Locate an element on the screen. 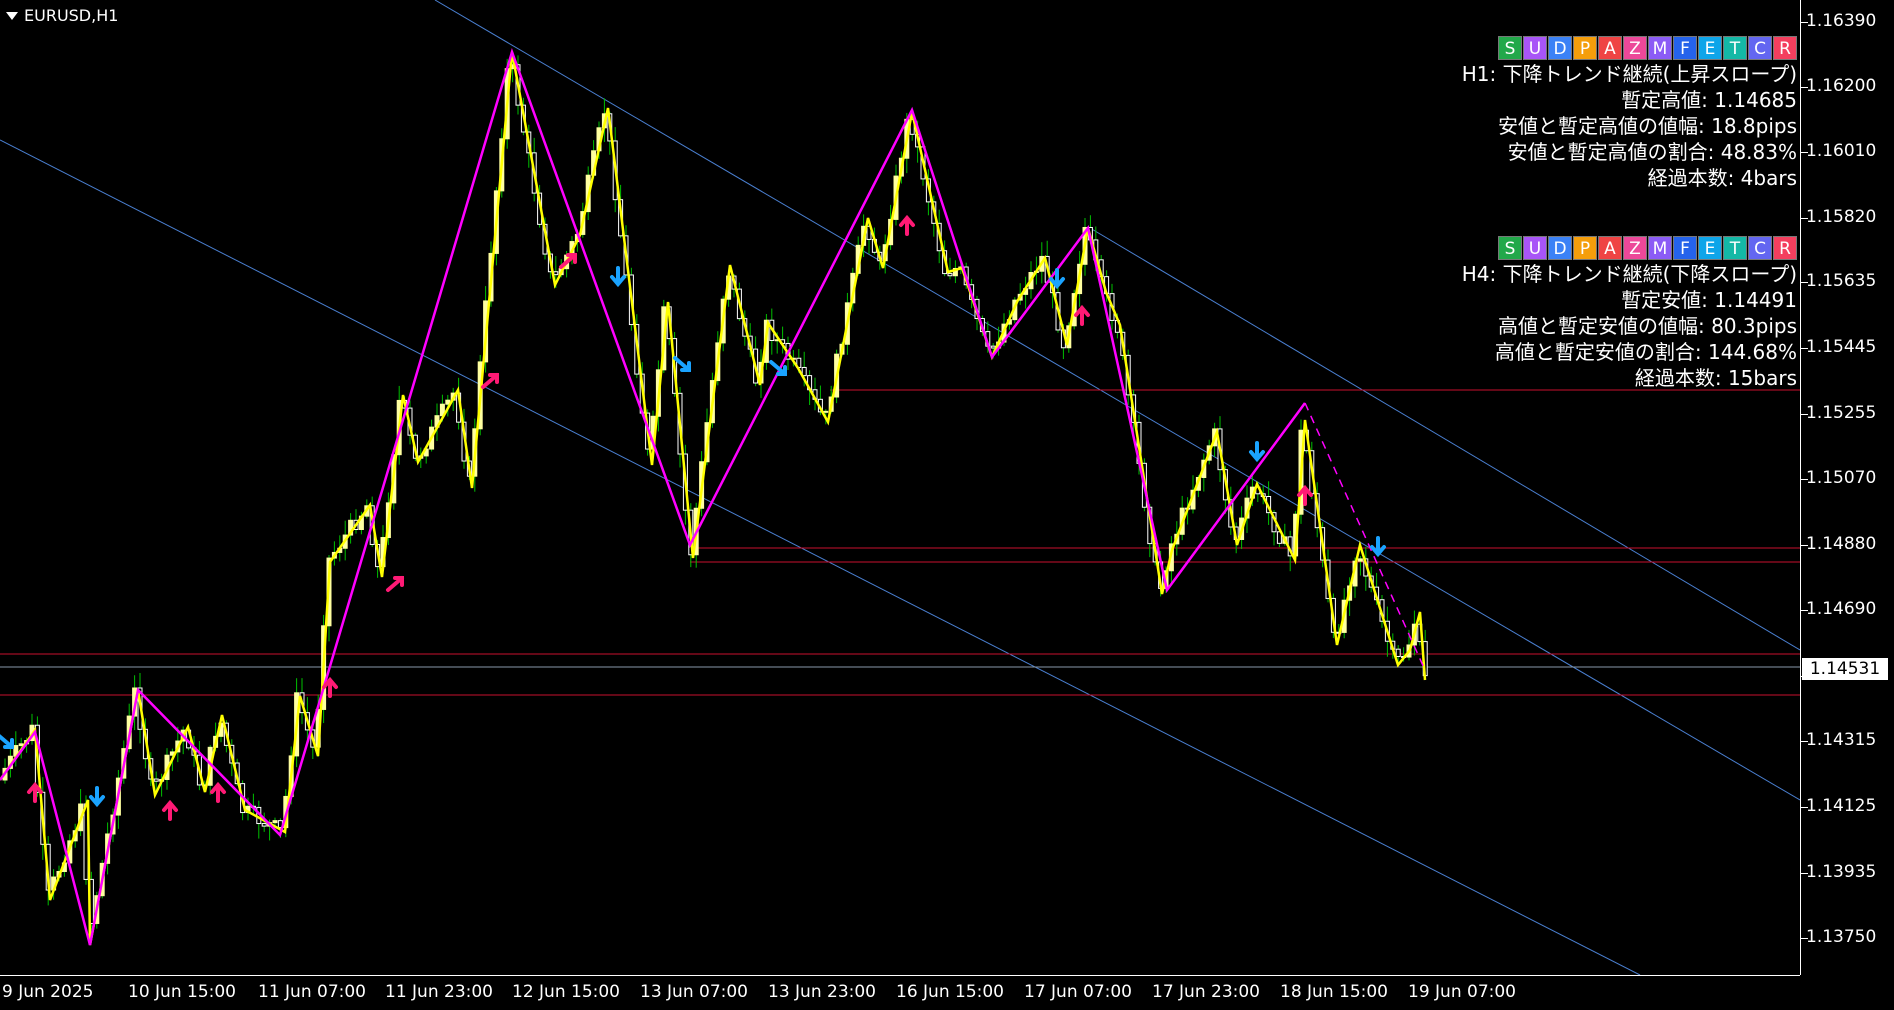 This screenshot has width=1894, height=1010. symbol-header: EURUSD,H1 is located at coordinates (62, 15).